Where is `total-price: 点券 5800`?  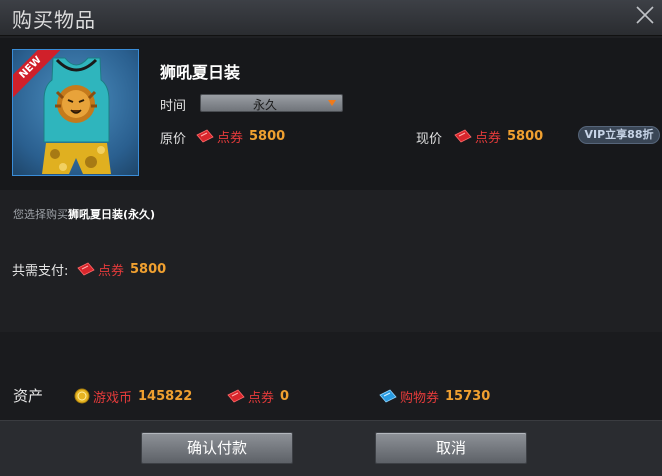
total-price: 点券 5800 is located at coordinates (121, 269).